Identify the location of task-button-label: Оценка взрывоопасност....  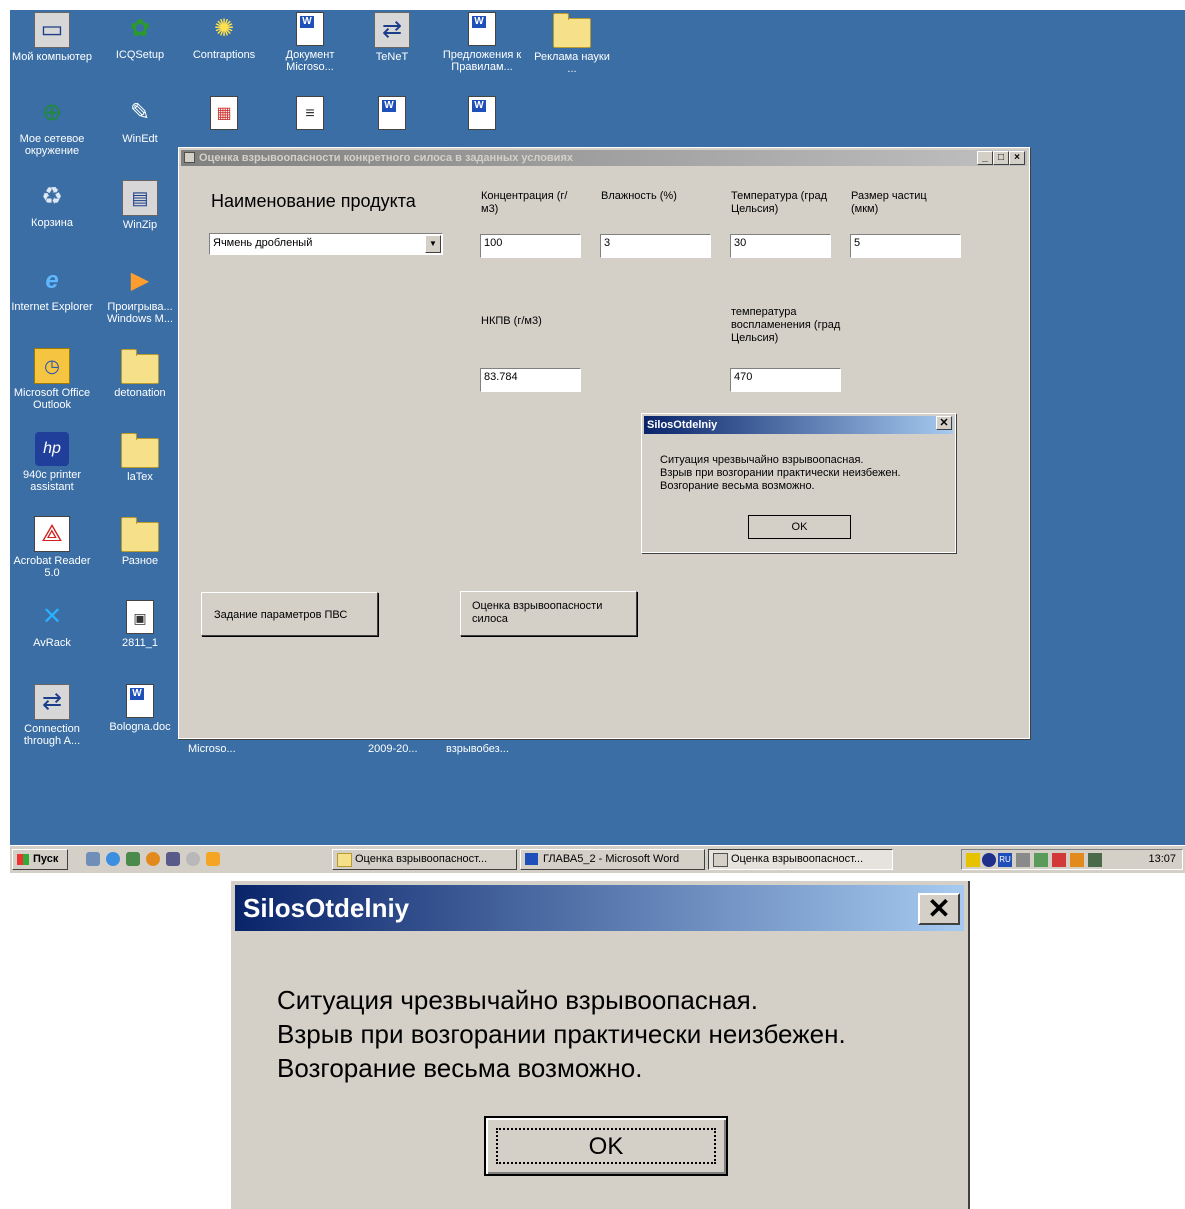
(797, 859).